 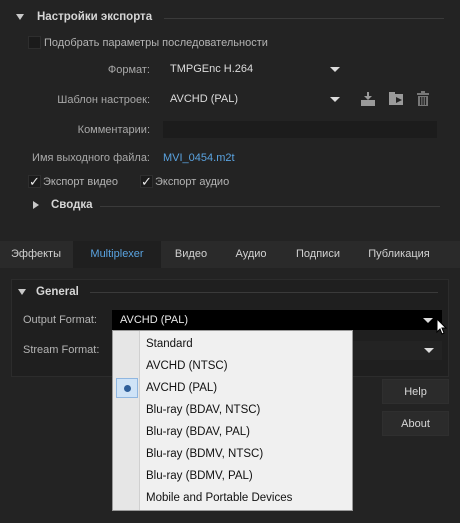 I want to click on comments-label: Комментарии:, so click(x=113, y=130).